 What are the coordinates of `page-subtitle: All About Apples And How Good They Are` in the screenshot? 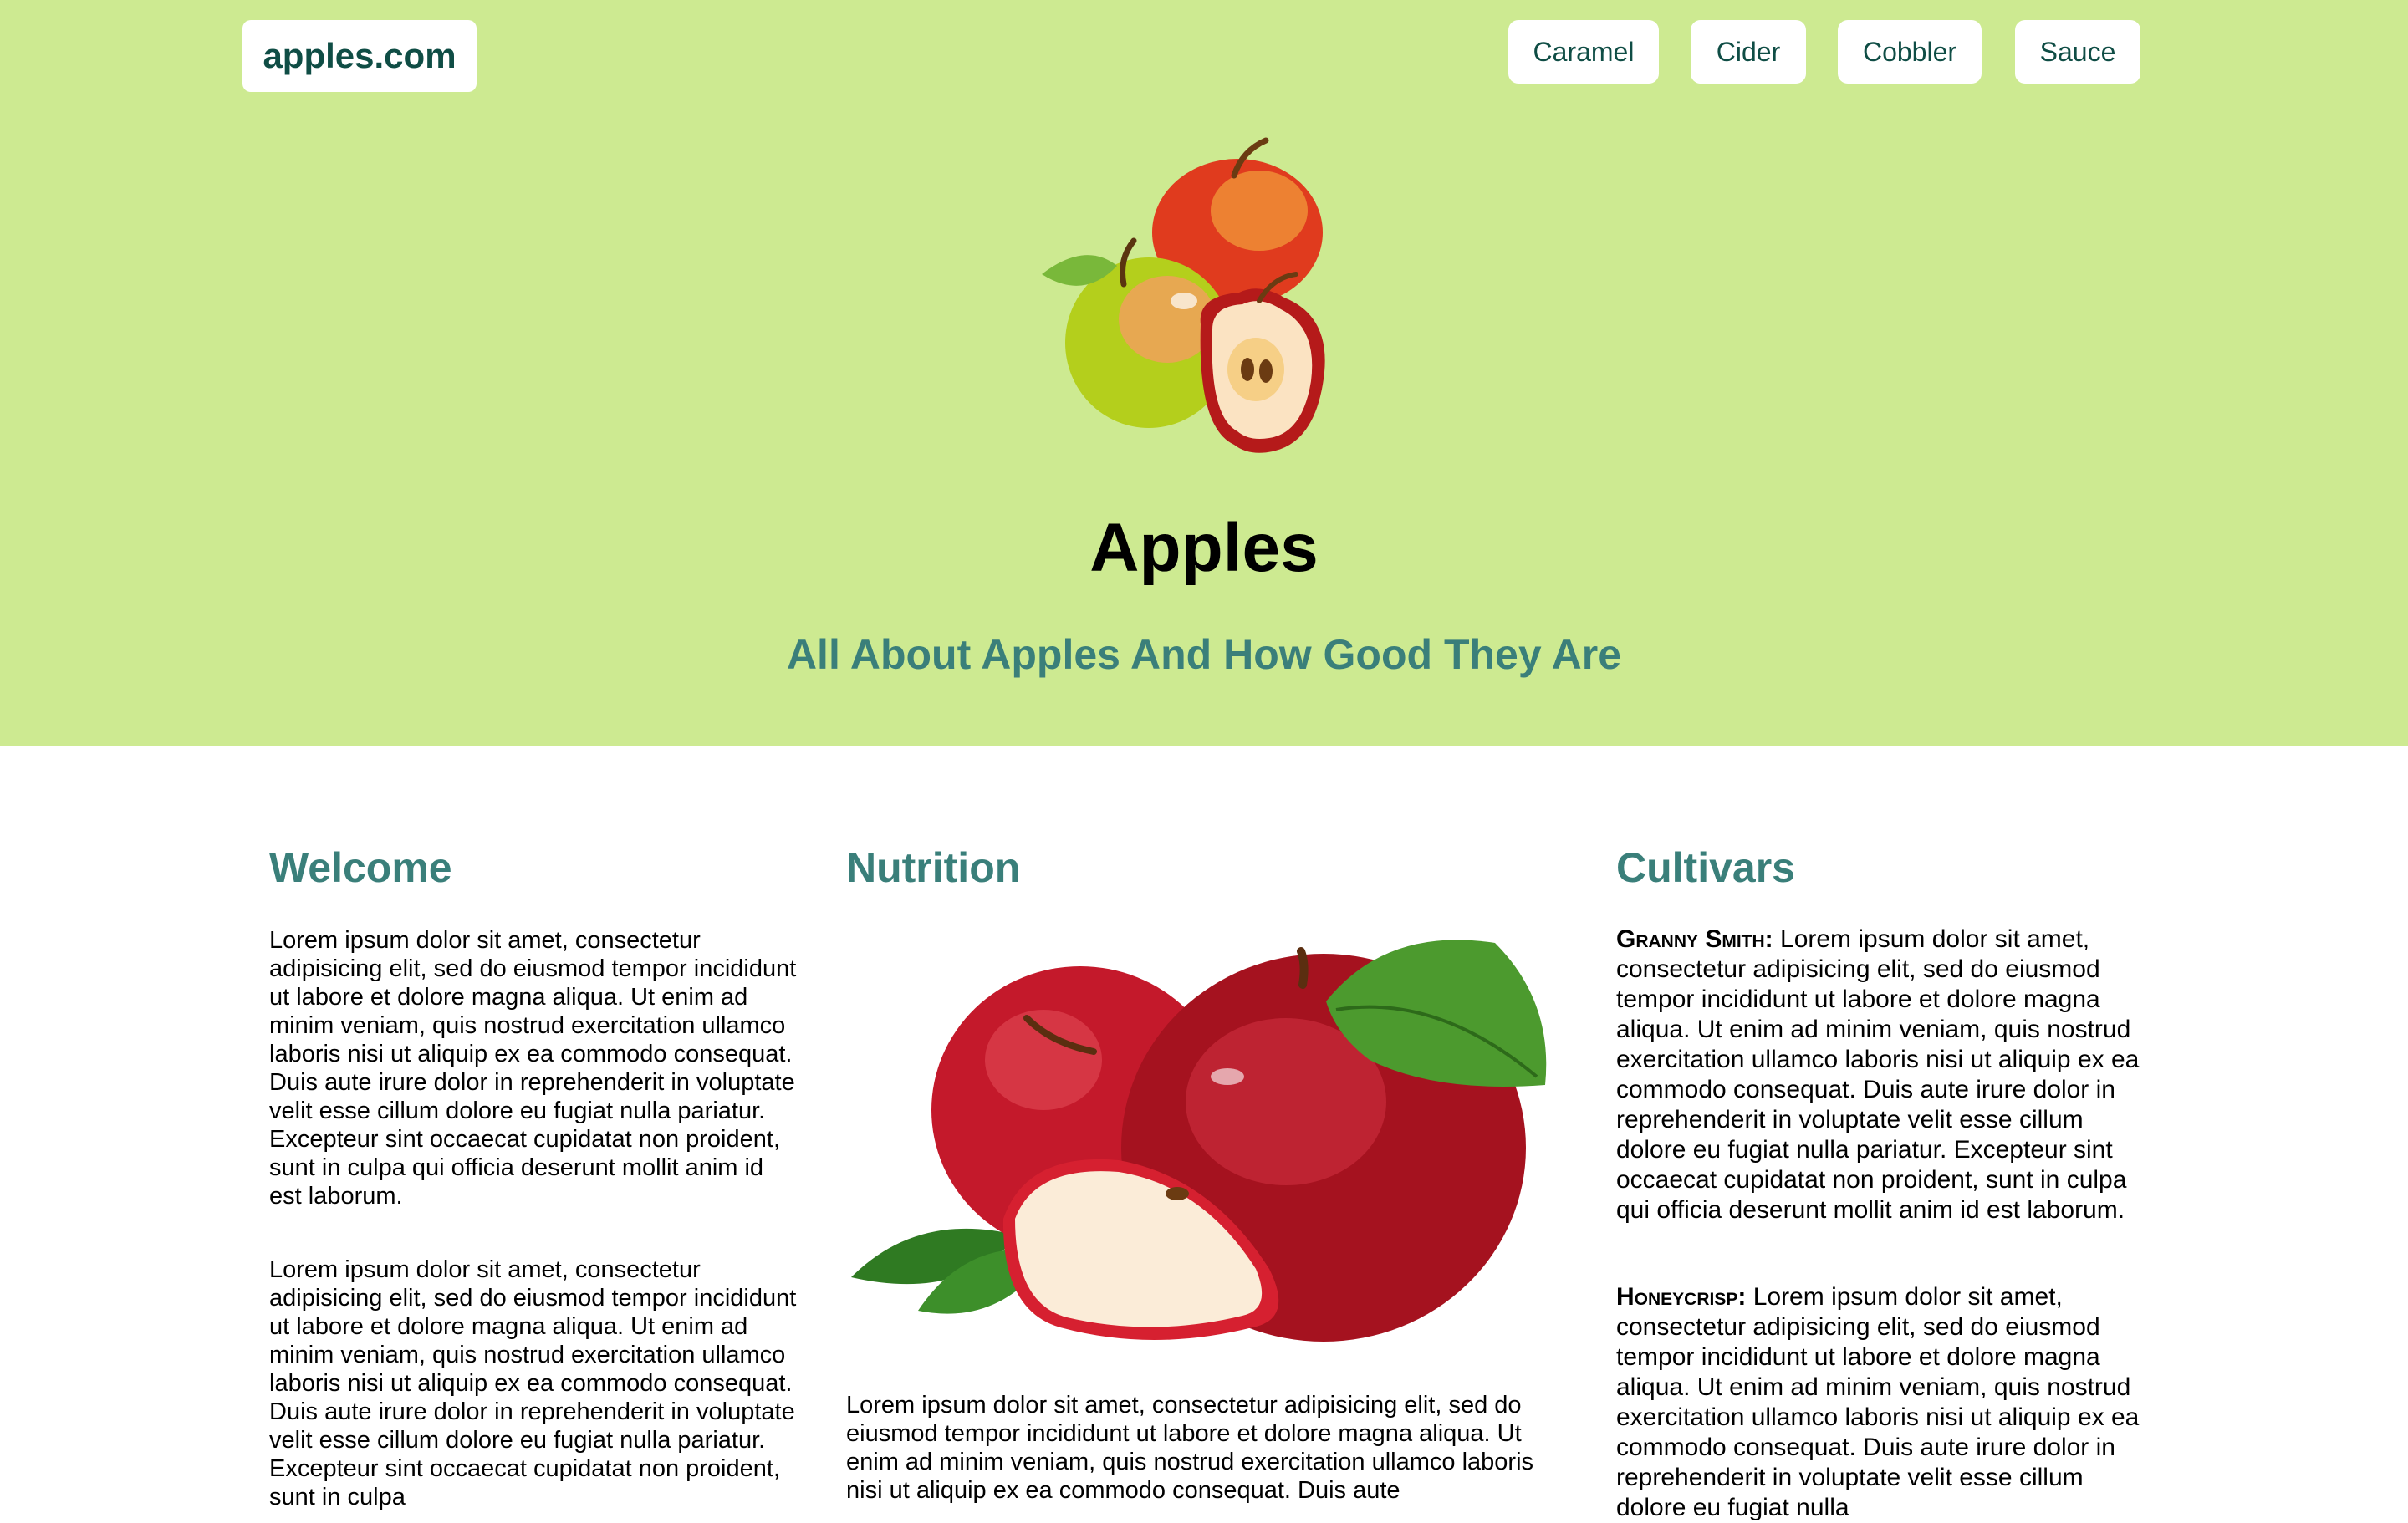 It's located at (1204, 655).